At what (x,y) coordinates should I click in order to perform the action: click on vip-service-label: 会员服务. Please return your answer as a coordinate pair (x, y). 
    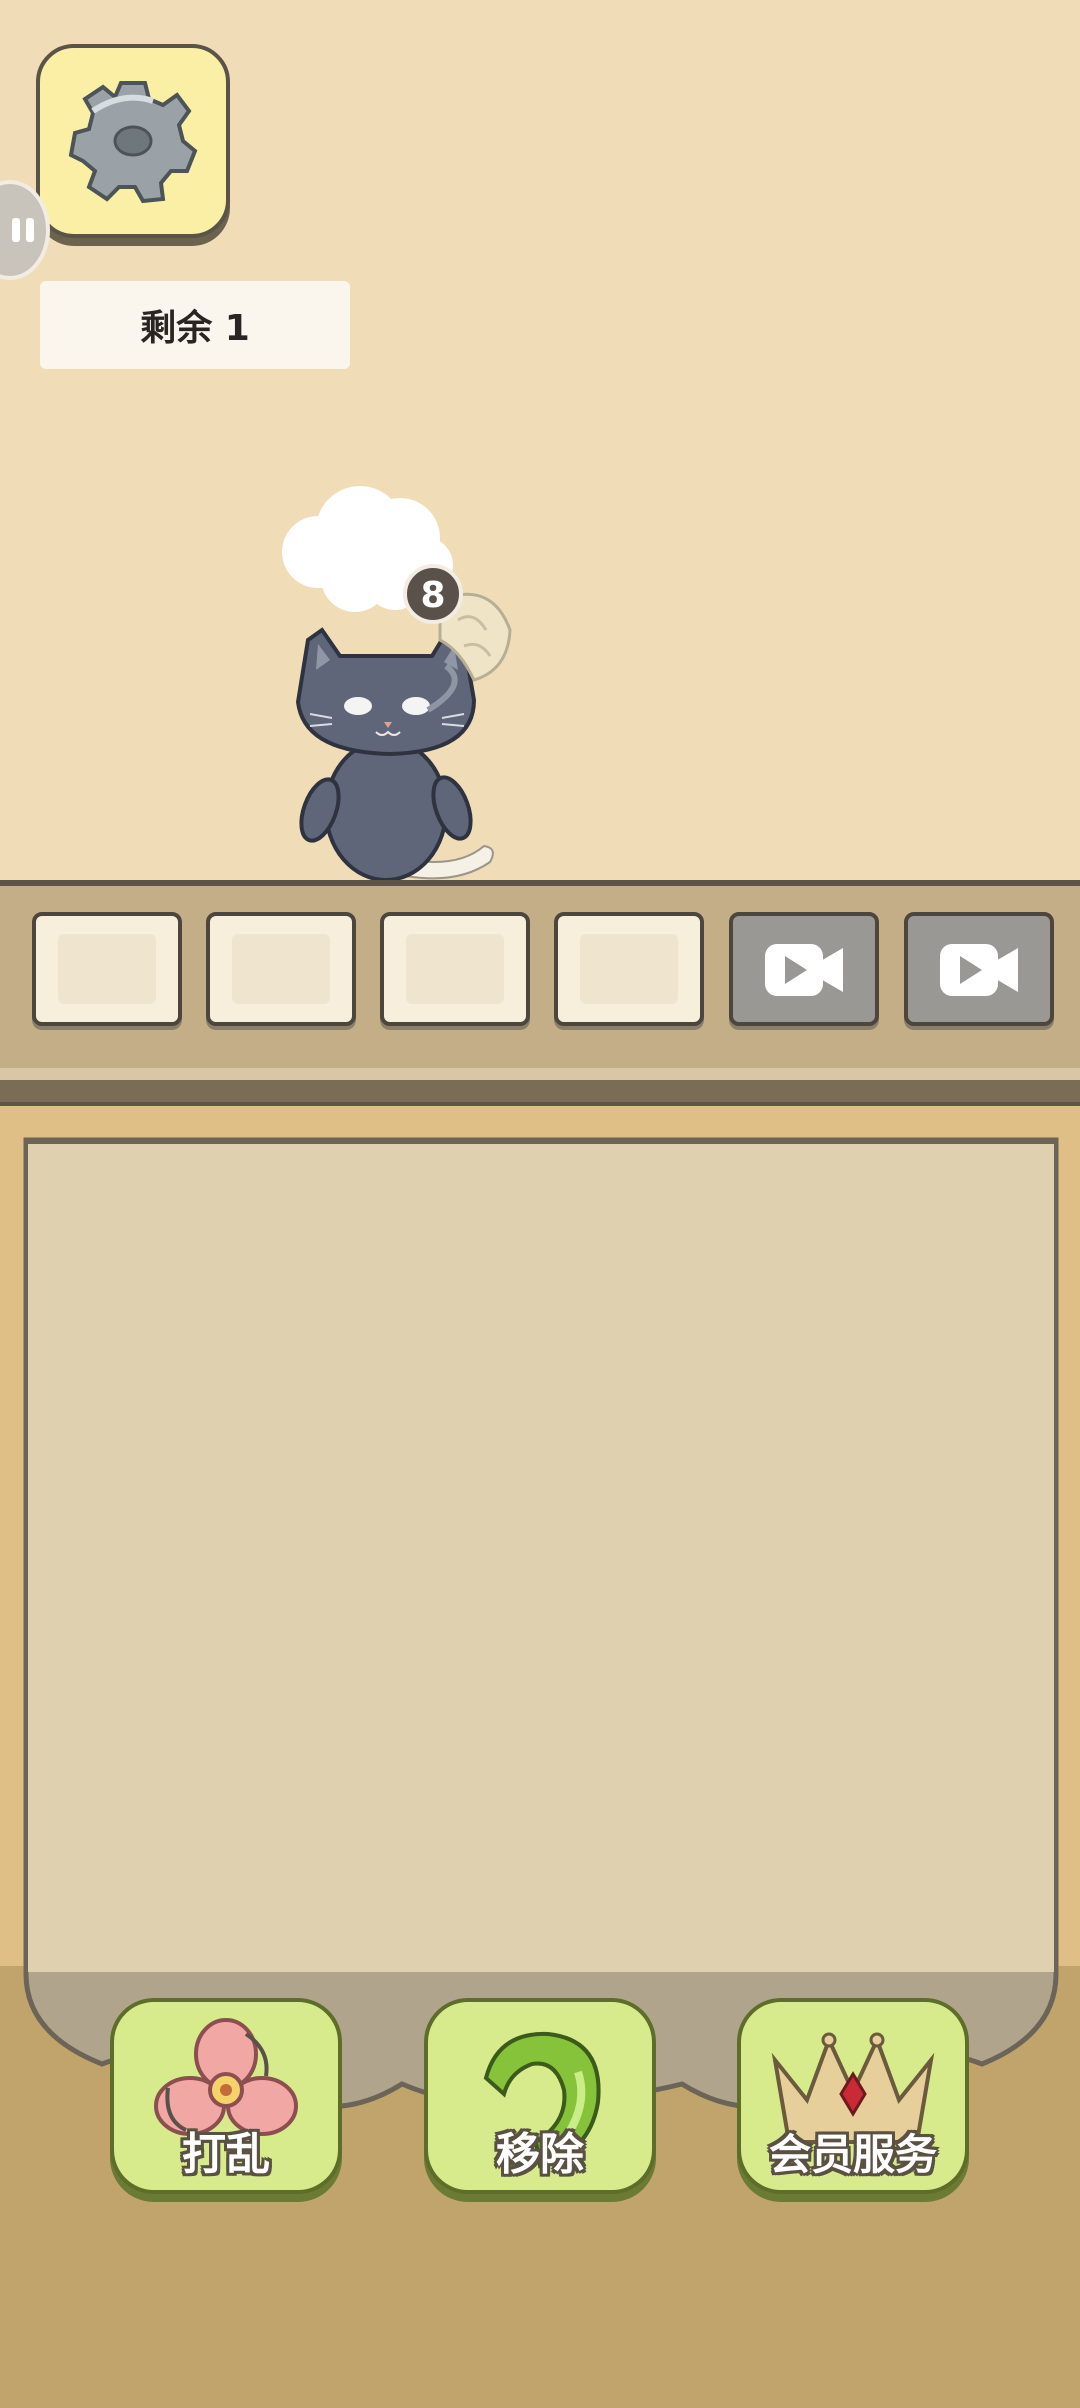
    Looking at the image, I should click on (852, 2154).